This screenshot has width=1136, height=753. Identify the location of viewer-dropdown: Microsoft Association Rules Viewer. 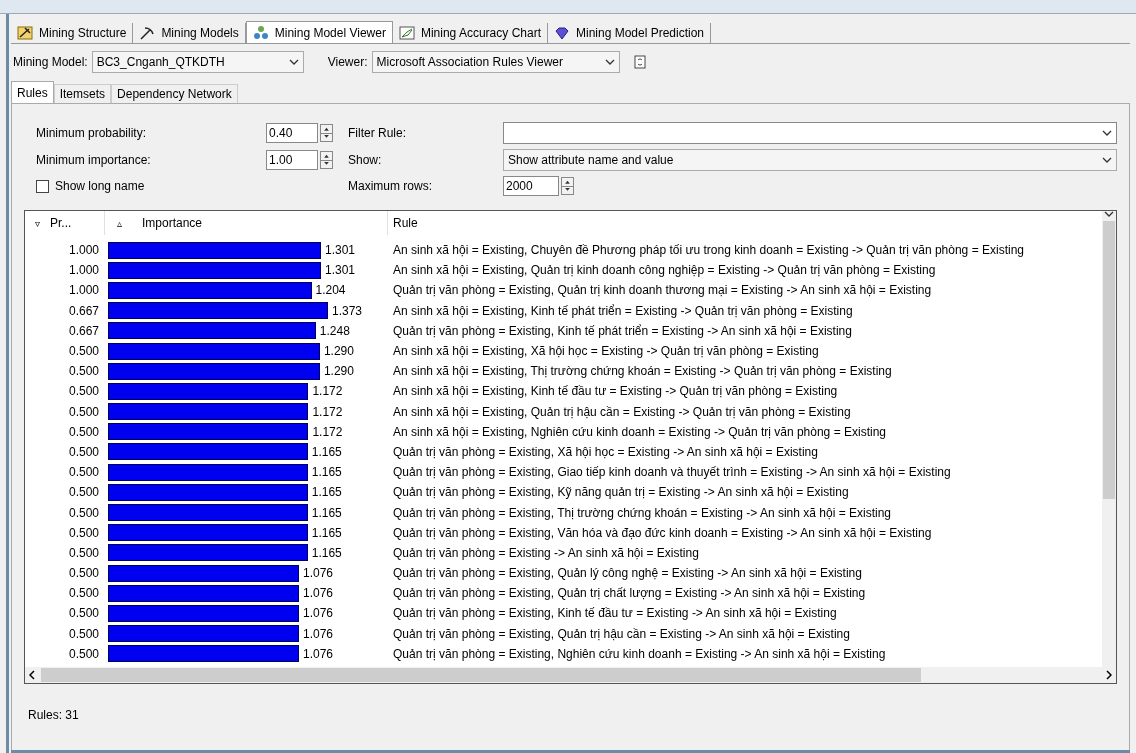
(495, 62).